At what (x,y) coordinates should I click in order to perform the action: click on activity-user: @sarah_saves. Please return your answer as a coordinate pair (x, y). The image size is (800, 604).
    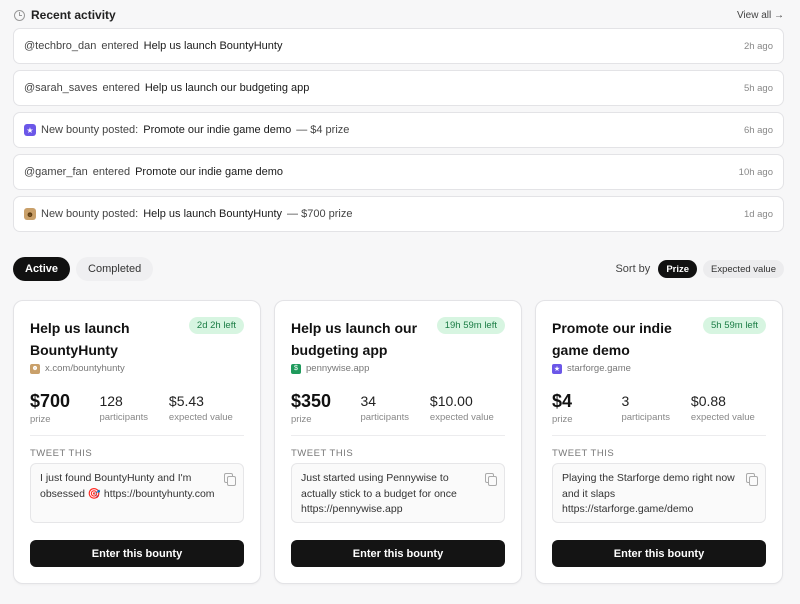
    Looking at the image, I should click on (61, 88).